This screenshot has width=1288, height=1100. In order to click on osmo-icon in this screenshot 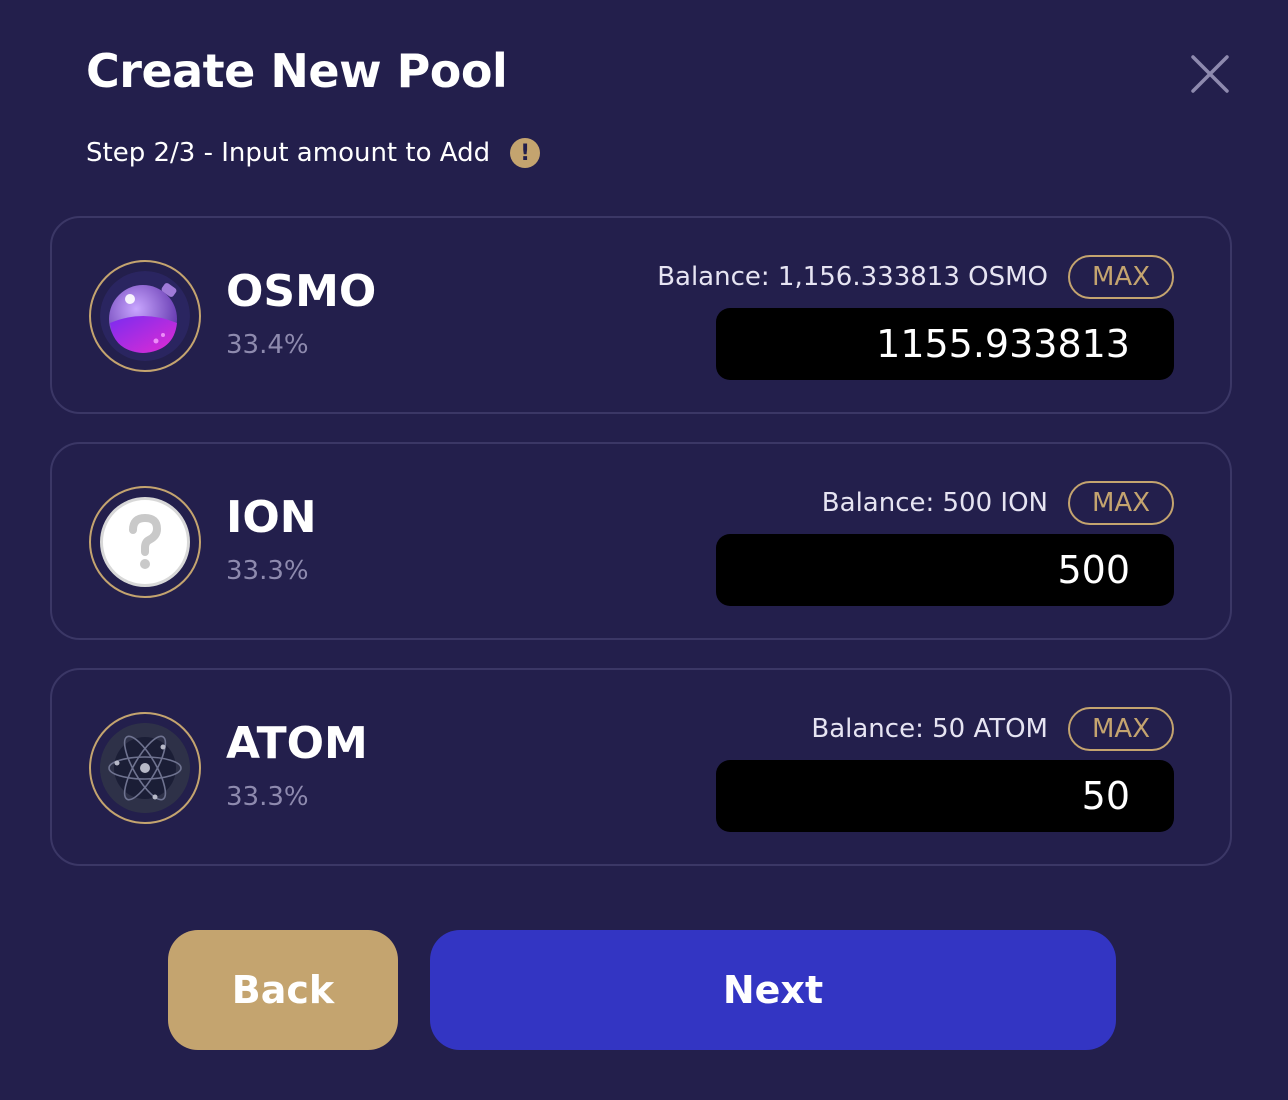, I will do `click(145, 316)`.